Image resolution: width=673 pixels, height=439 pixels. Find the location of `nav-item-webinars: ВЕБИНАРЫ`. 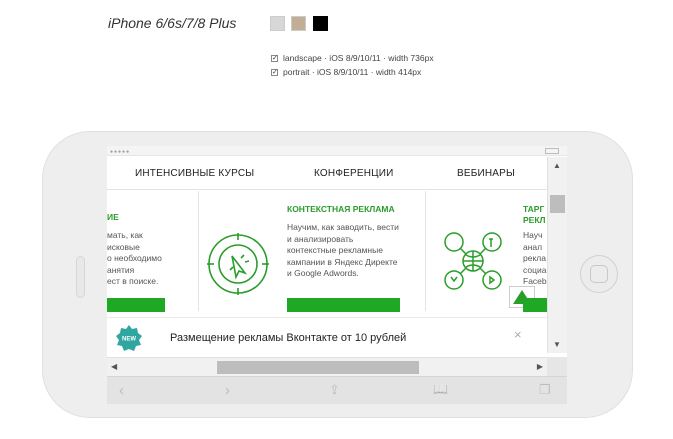

nav-item-webinars: ВЕБИНАРЫ is located at coordinates (486, 173).